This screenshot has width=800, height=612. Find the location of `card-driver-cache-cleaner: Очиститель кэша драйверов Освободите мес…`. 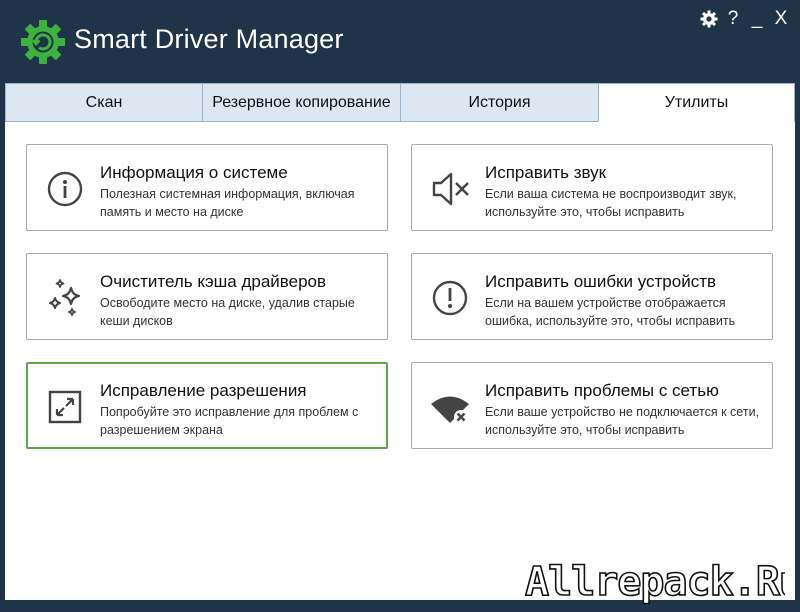

card-driver-cache-cleaner: Очиститель кэша драйверов Освободите мес… is located at coordinates (207, 296).